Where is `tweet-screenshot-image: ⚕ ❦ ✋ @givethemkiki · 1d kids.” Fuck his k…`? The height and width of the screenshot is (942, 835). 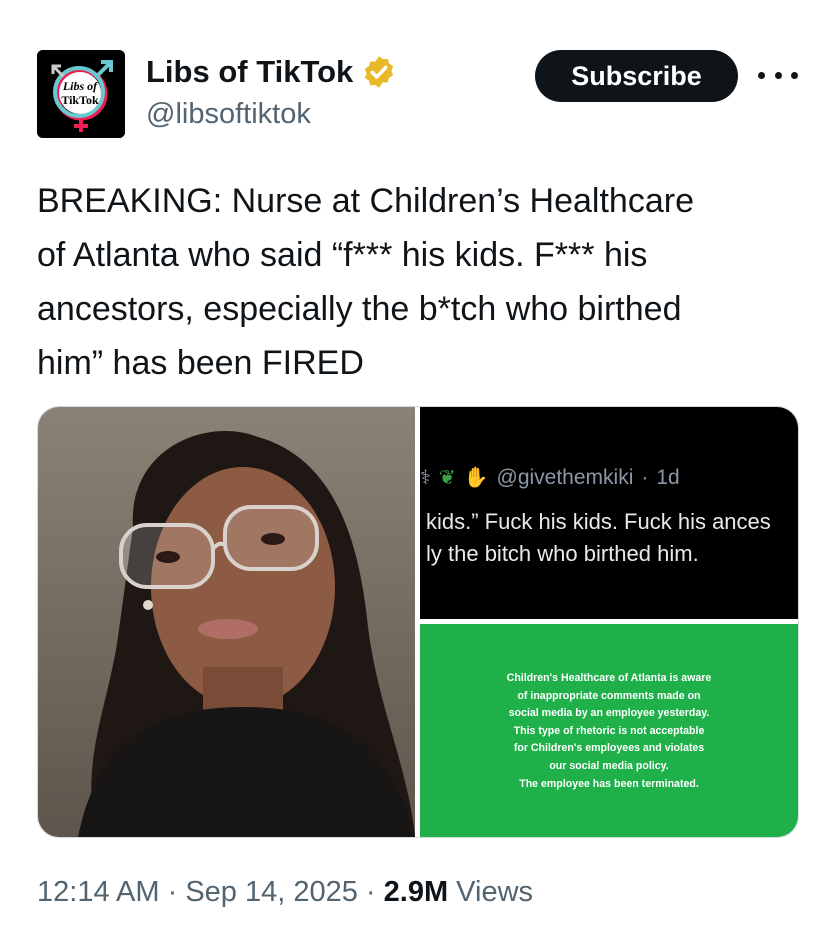 tweet-screenshot-image: ⚕ ❦ ✋ @givethemkiki · 1d kids.” Fuck his k… is located at coordinates (609, 513).